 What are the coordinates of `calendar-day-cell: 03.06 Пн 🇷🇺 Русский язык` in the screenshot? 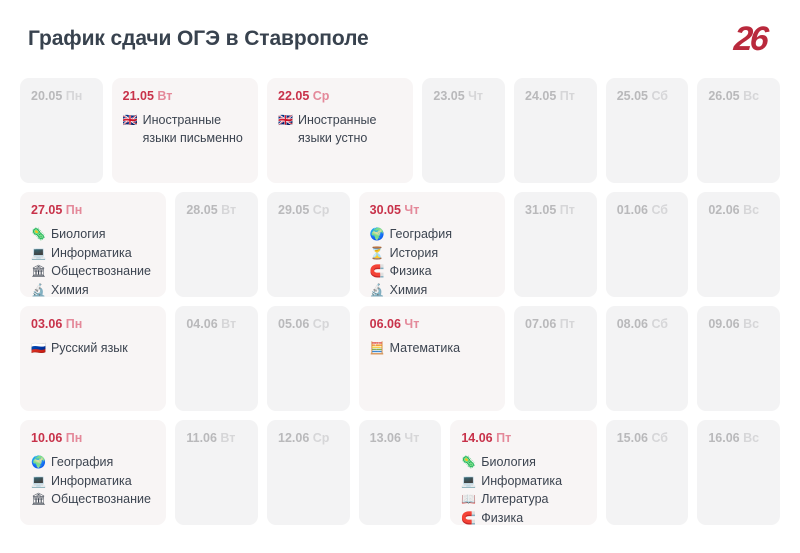 It's located at (93, 358).